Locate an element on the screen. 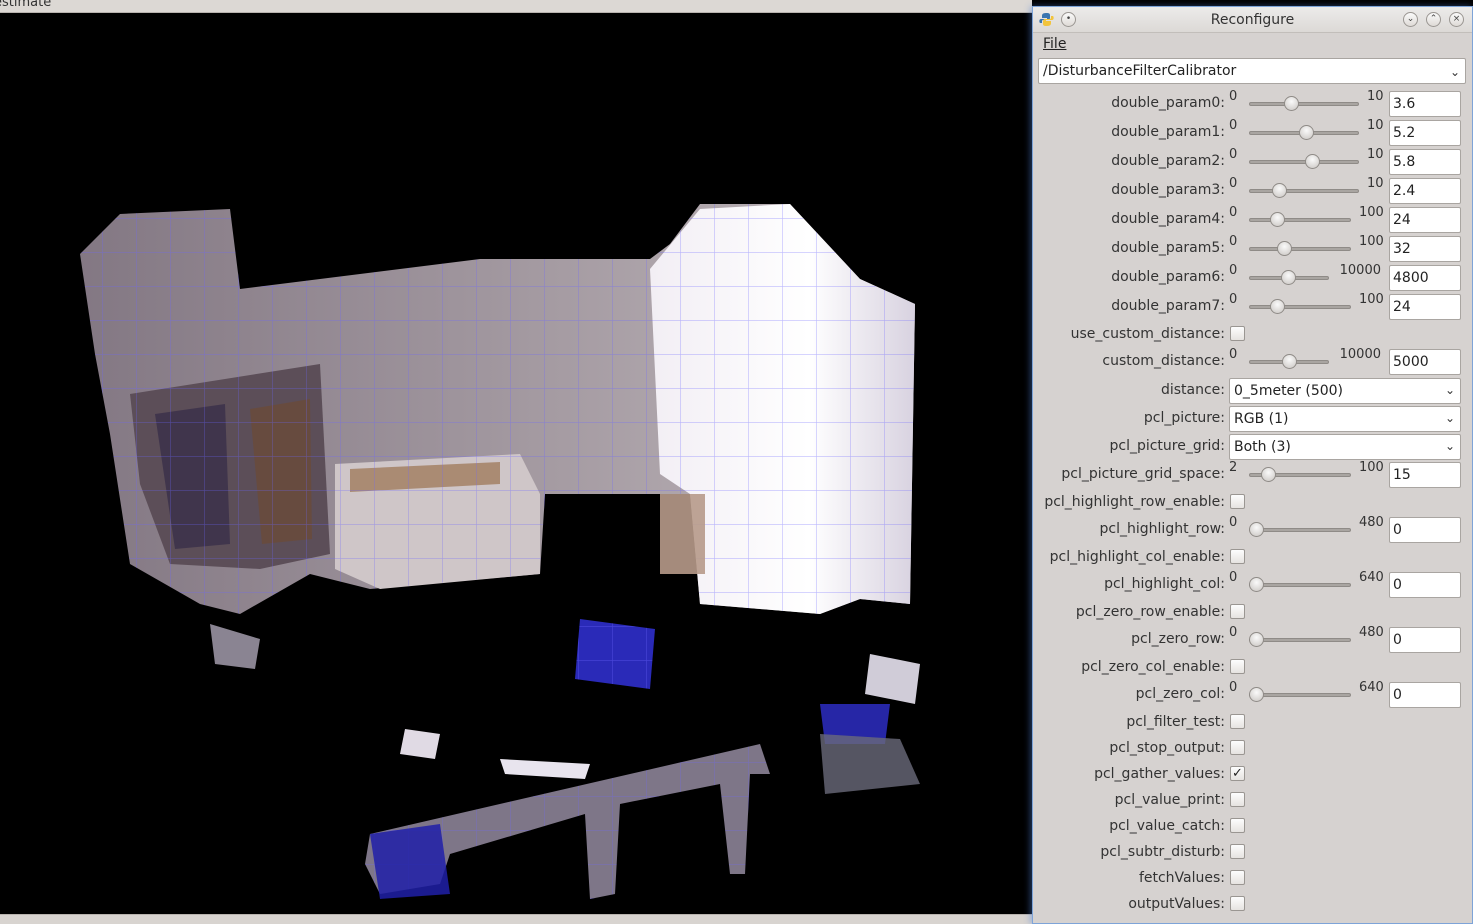 Image resolution: width=1473 pixels, height=924 pixels. param-dropdown: 0_5meter (500) ⌄ is located at coordinates (1345, 391).